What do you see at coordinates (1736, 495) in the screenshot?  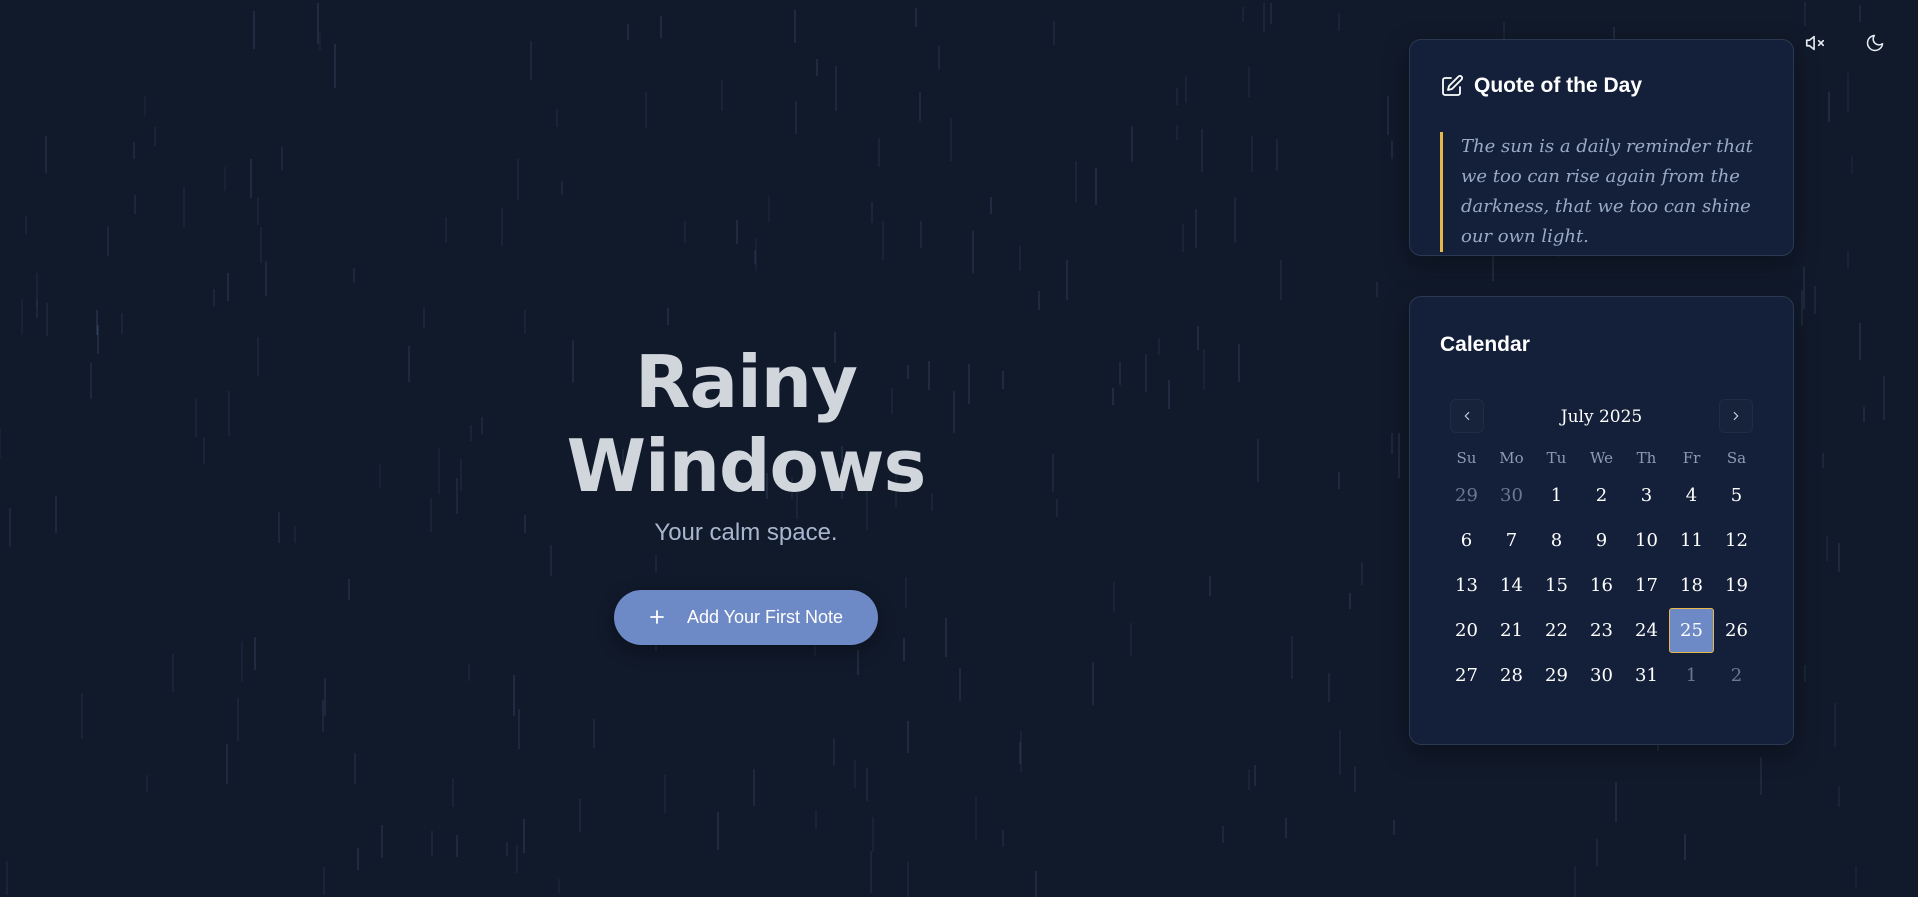 I see `calendar-day: 5` at bounding box center [1736, 495].